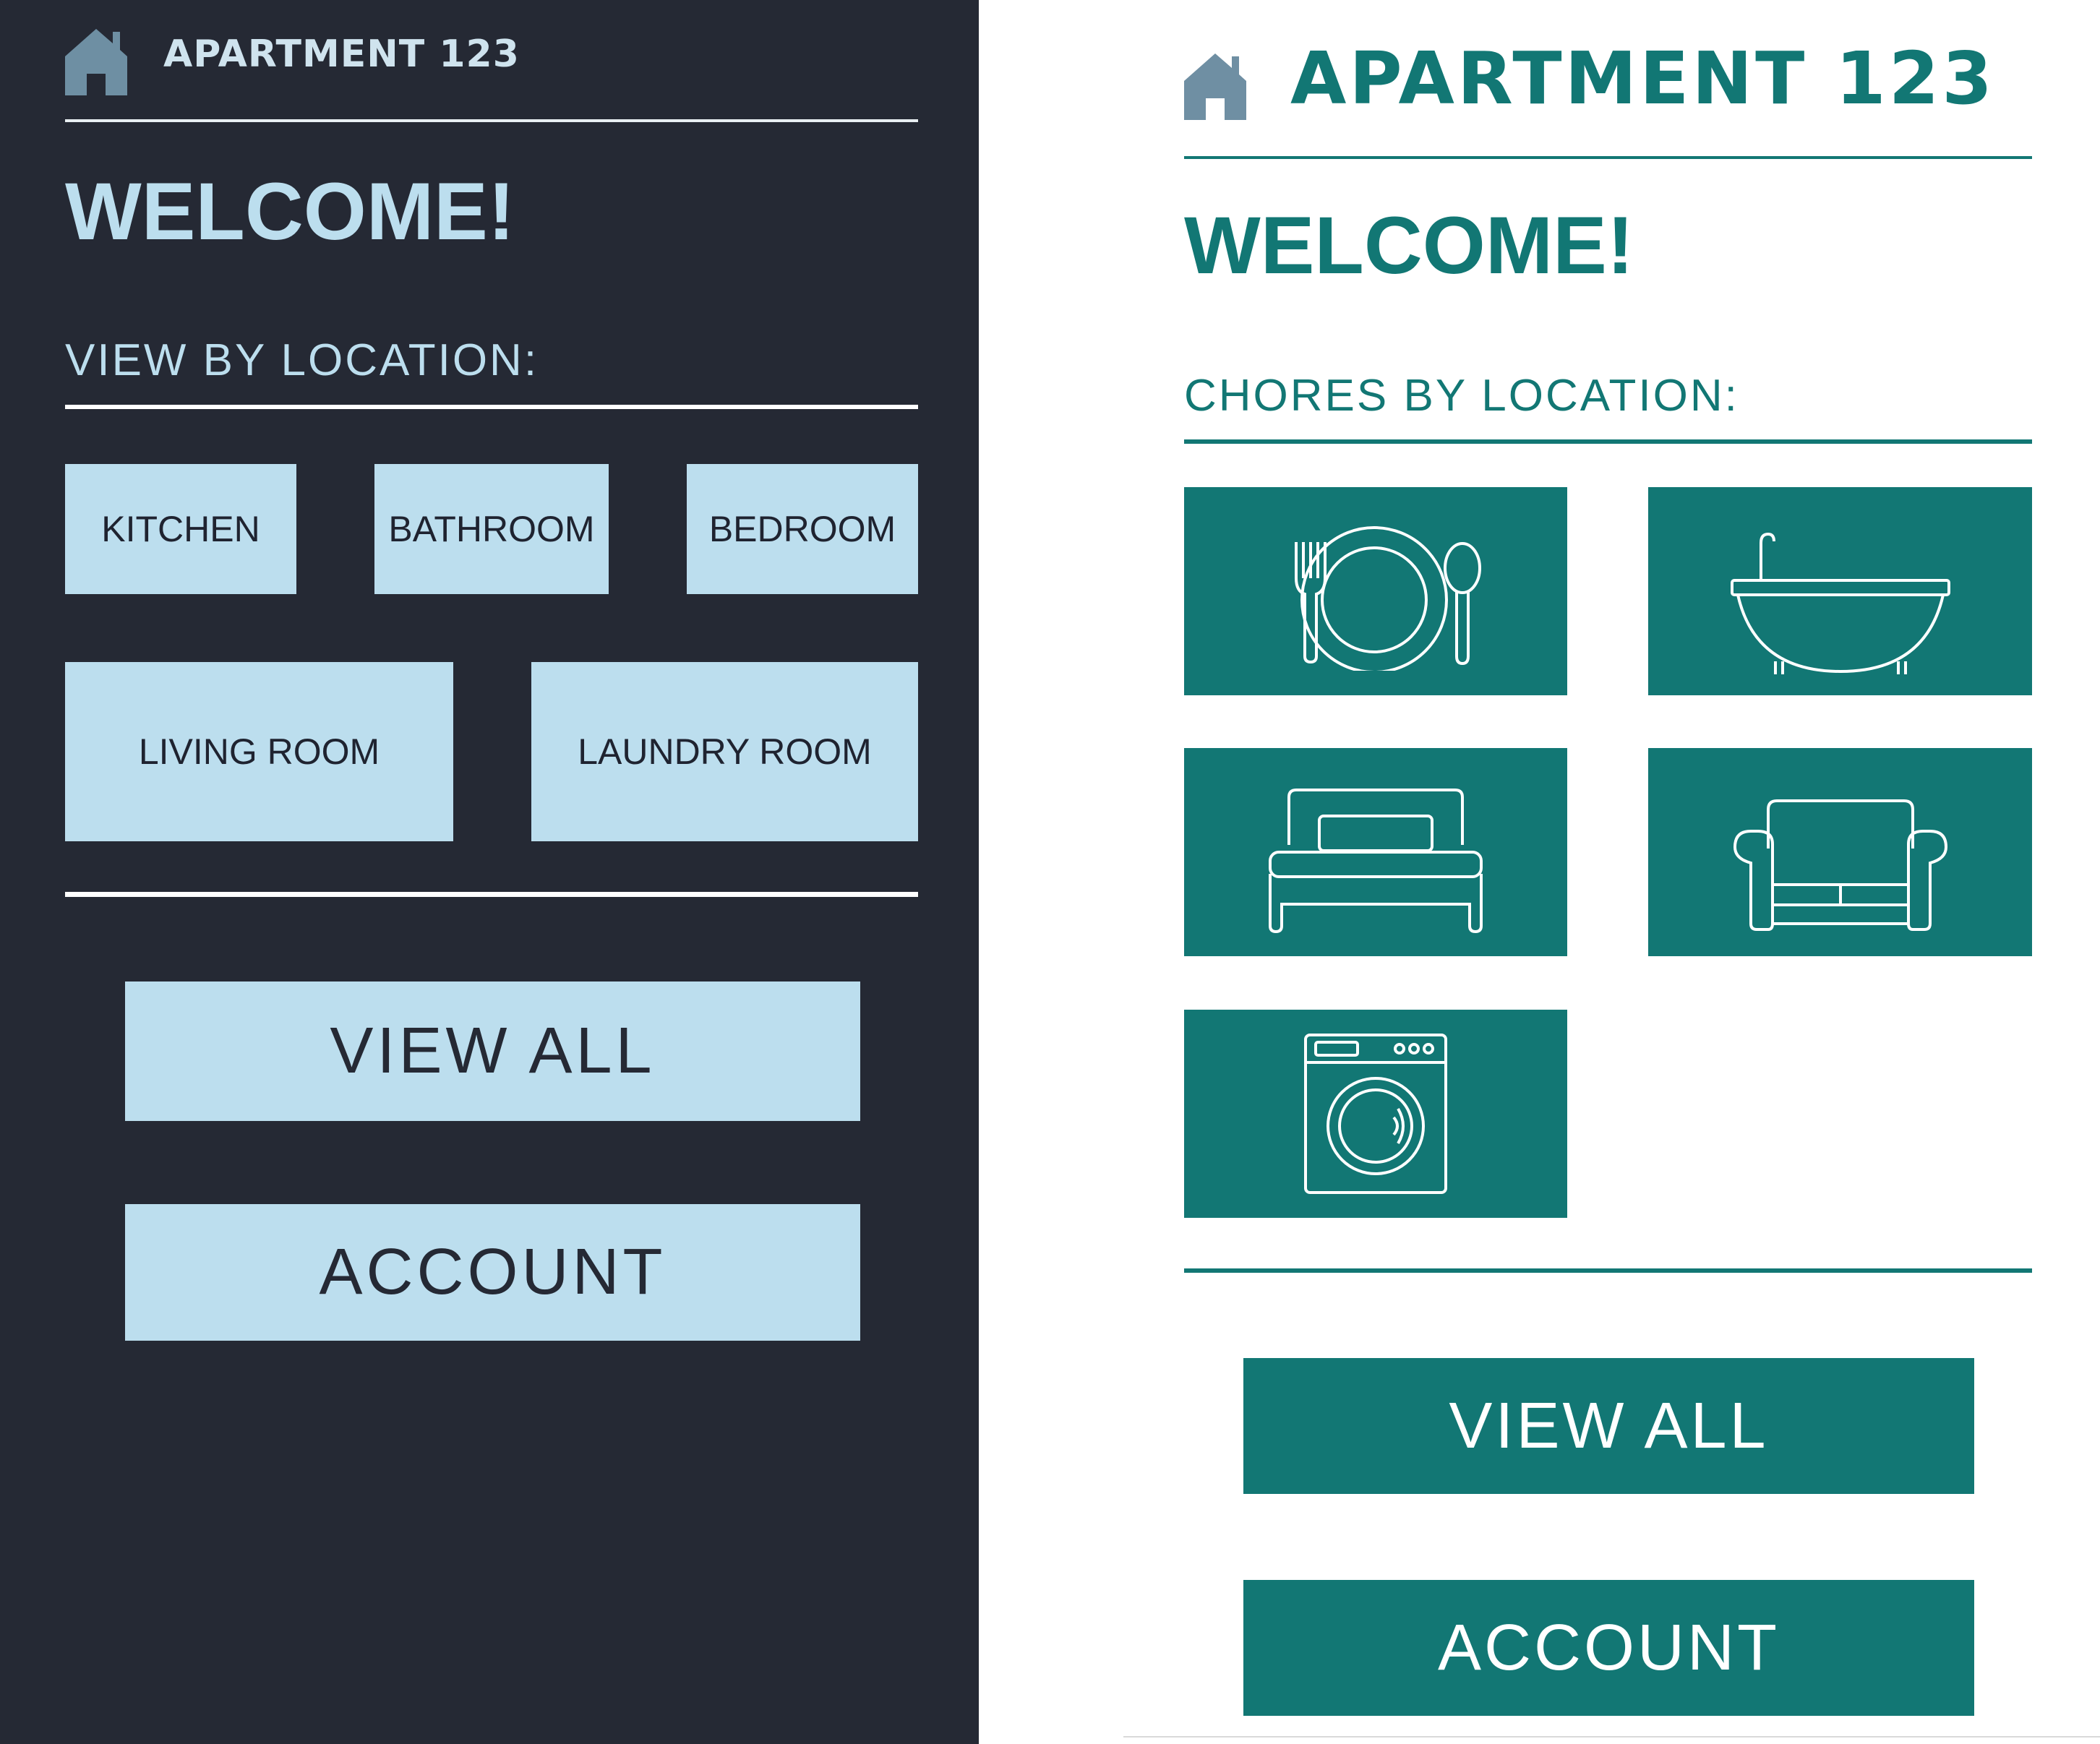 This screenshot has height=1744, width=2100. I want to click on washing-machine-icon, so click(1375, 1114).